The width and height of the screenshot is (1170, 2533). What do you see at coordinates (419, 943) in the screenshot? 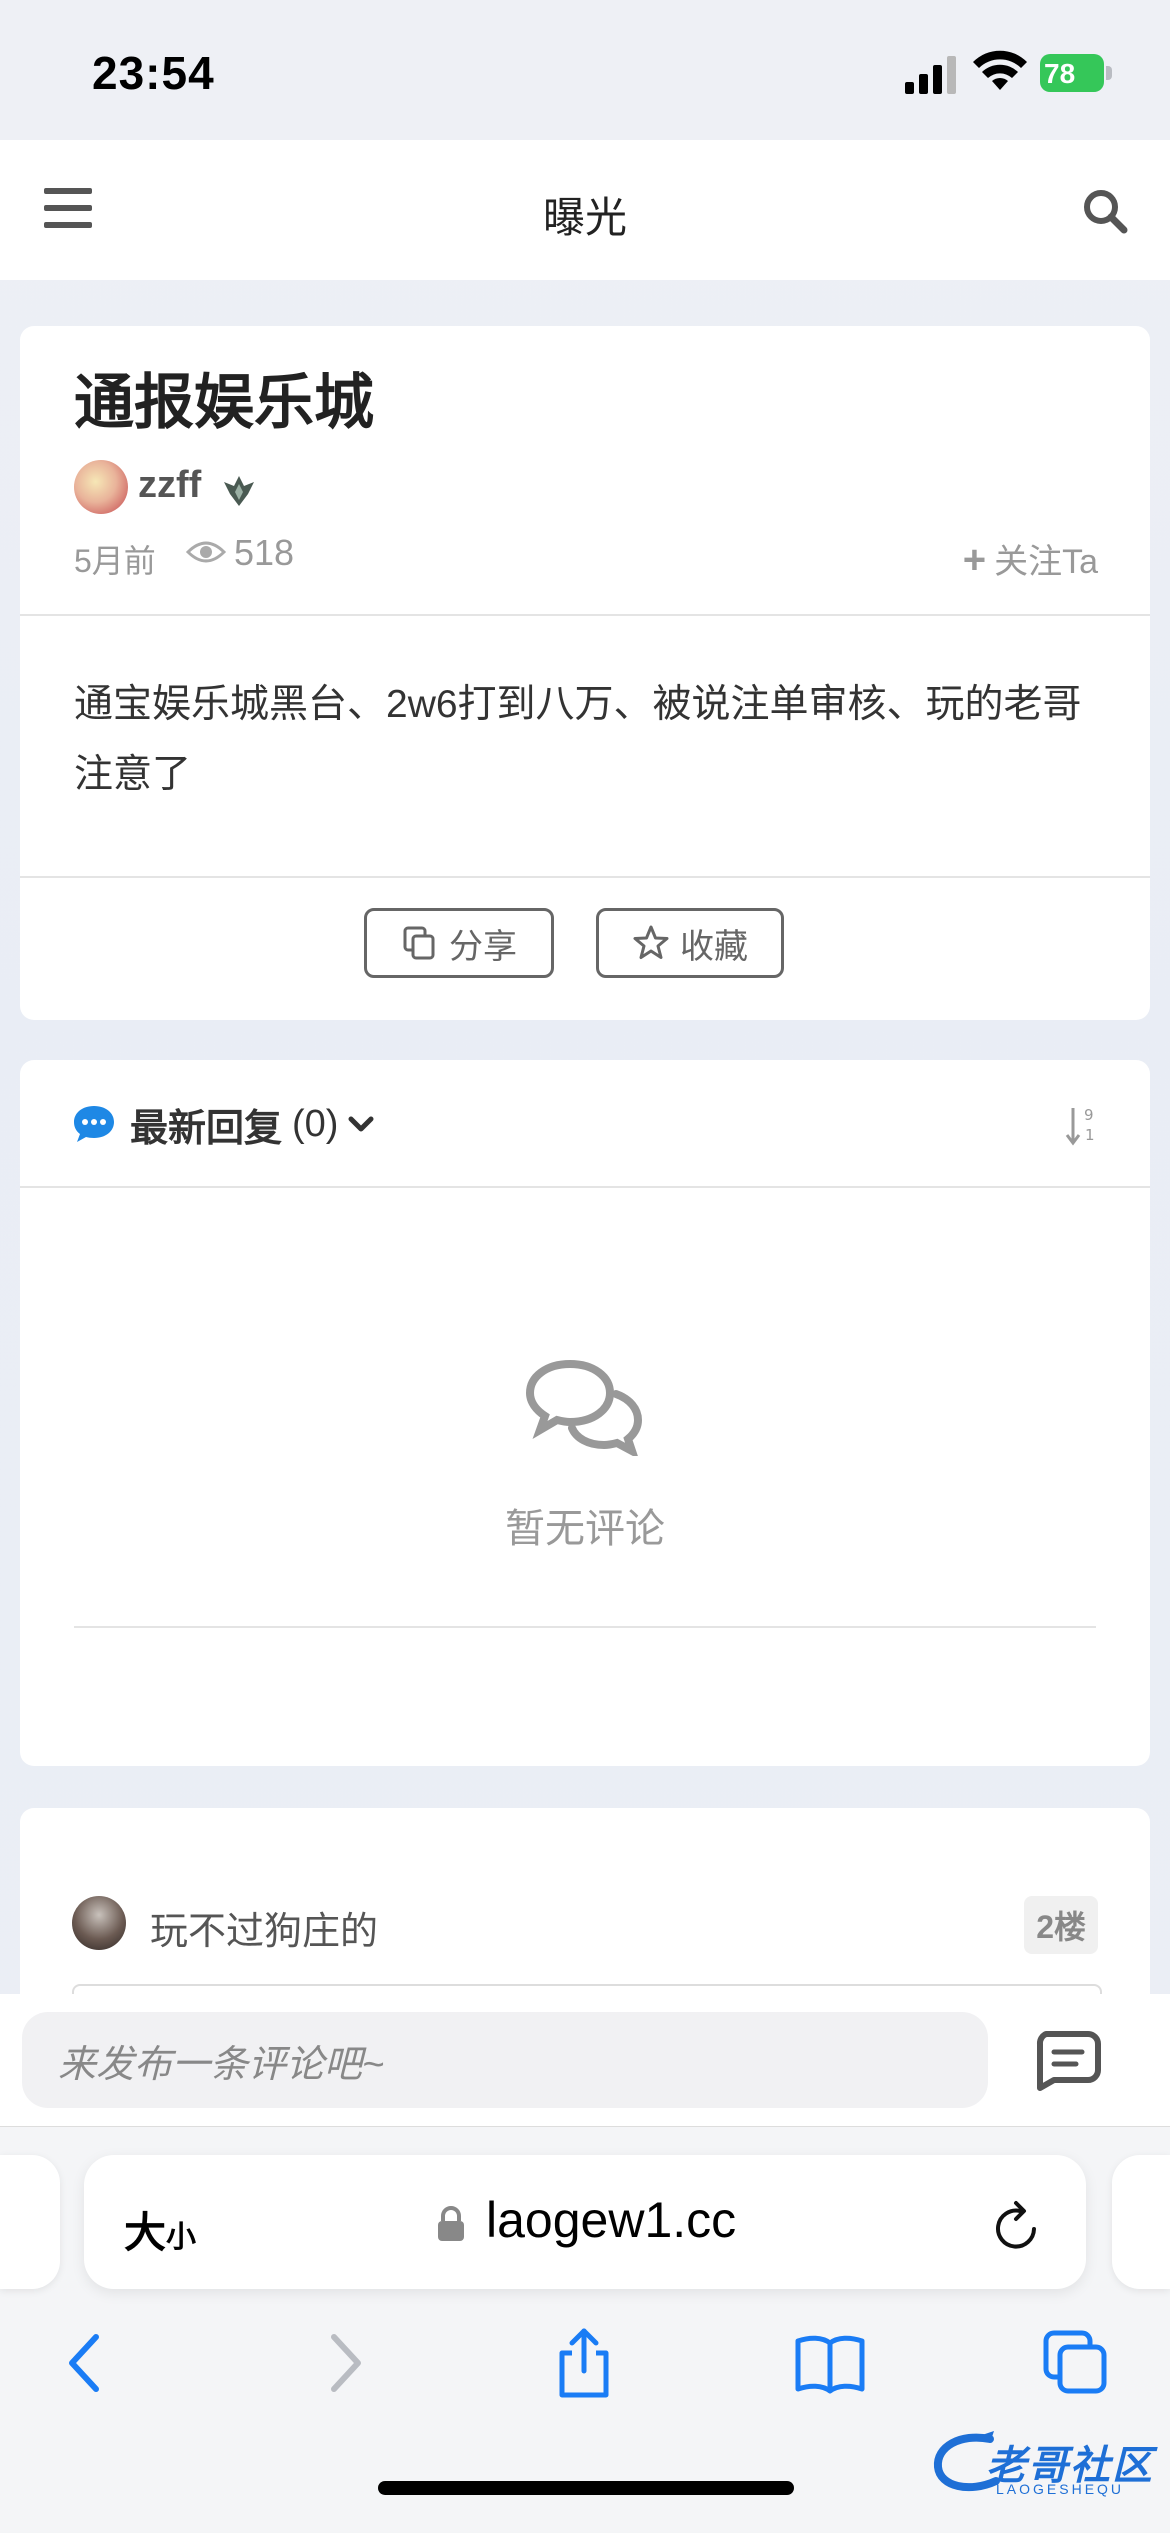
I see `copy-icon` at bounding box center [419, 943].